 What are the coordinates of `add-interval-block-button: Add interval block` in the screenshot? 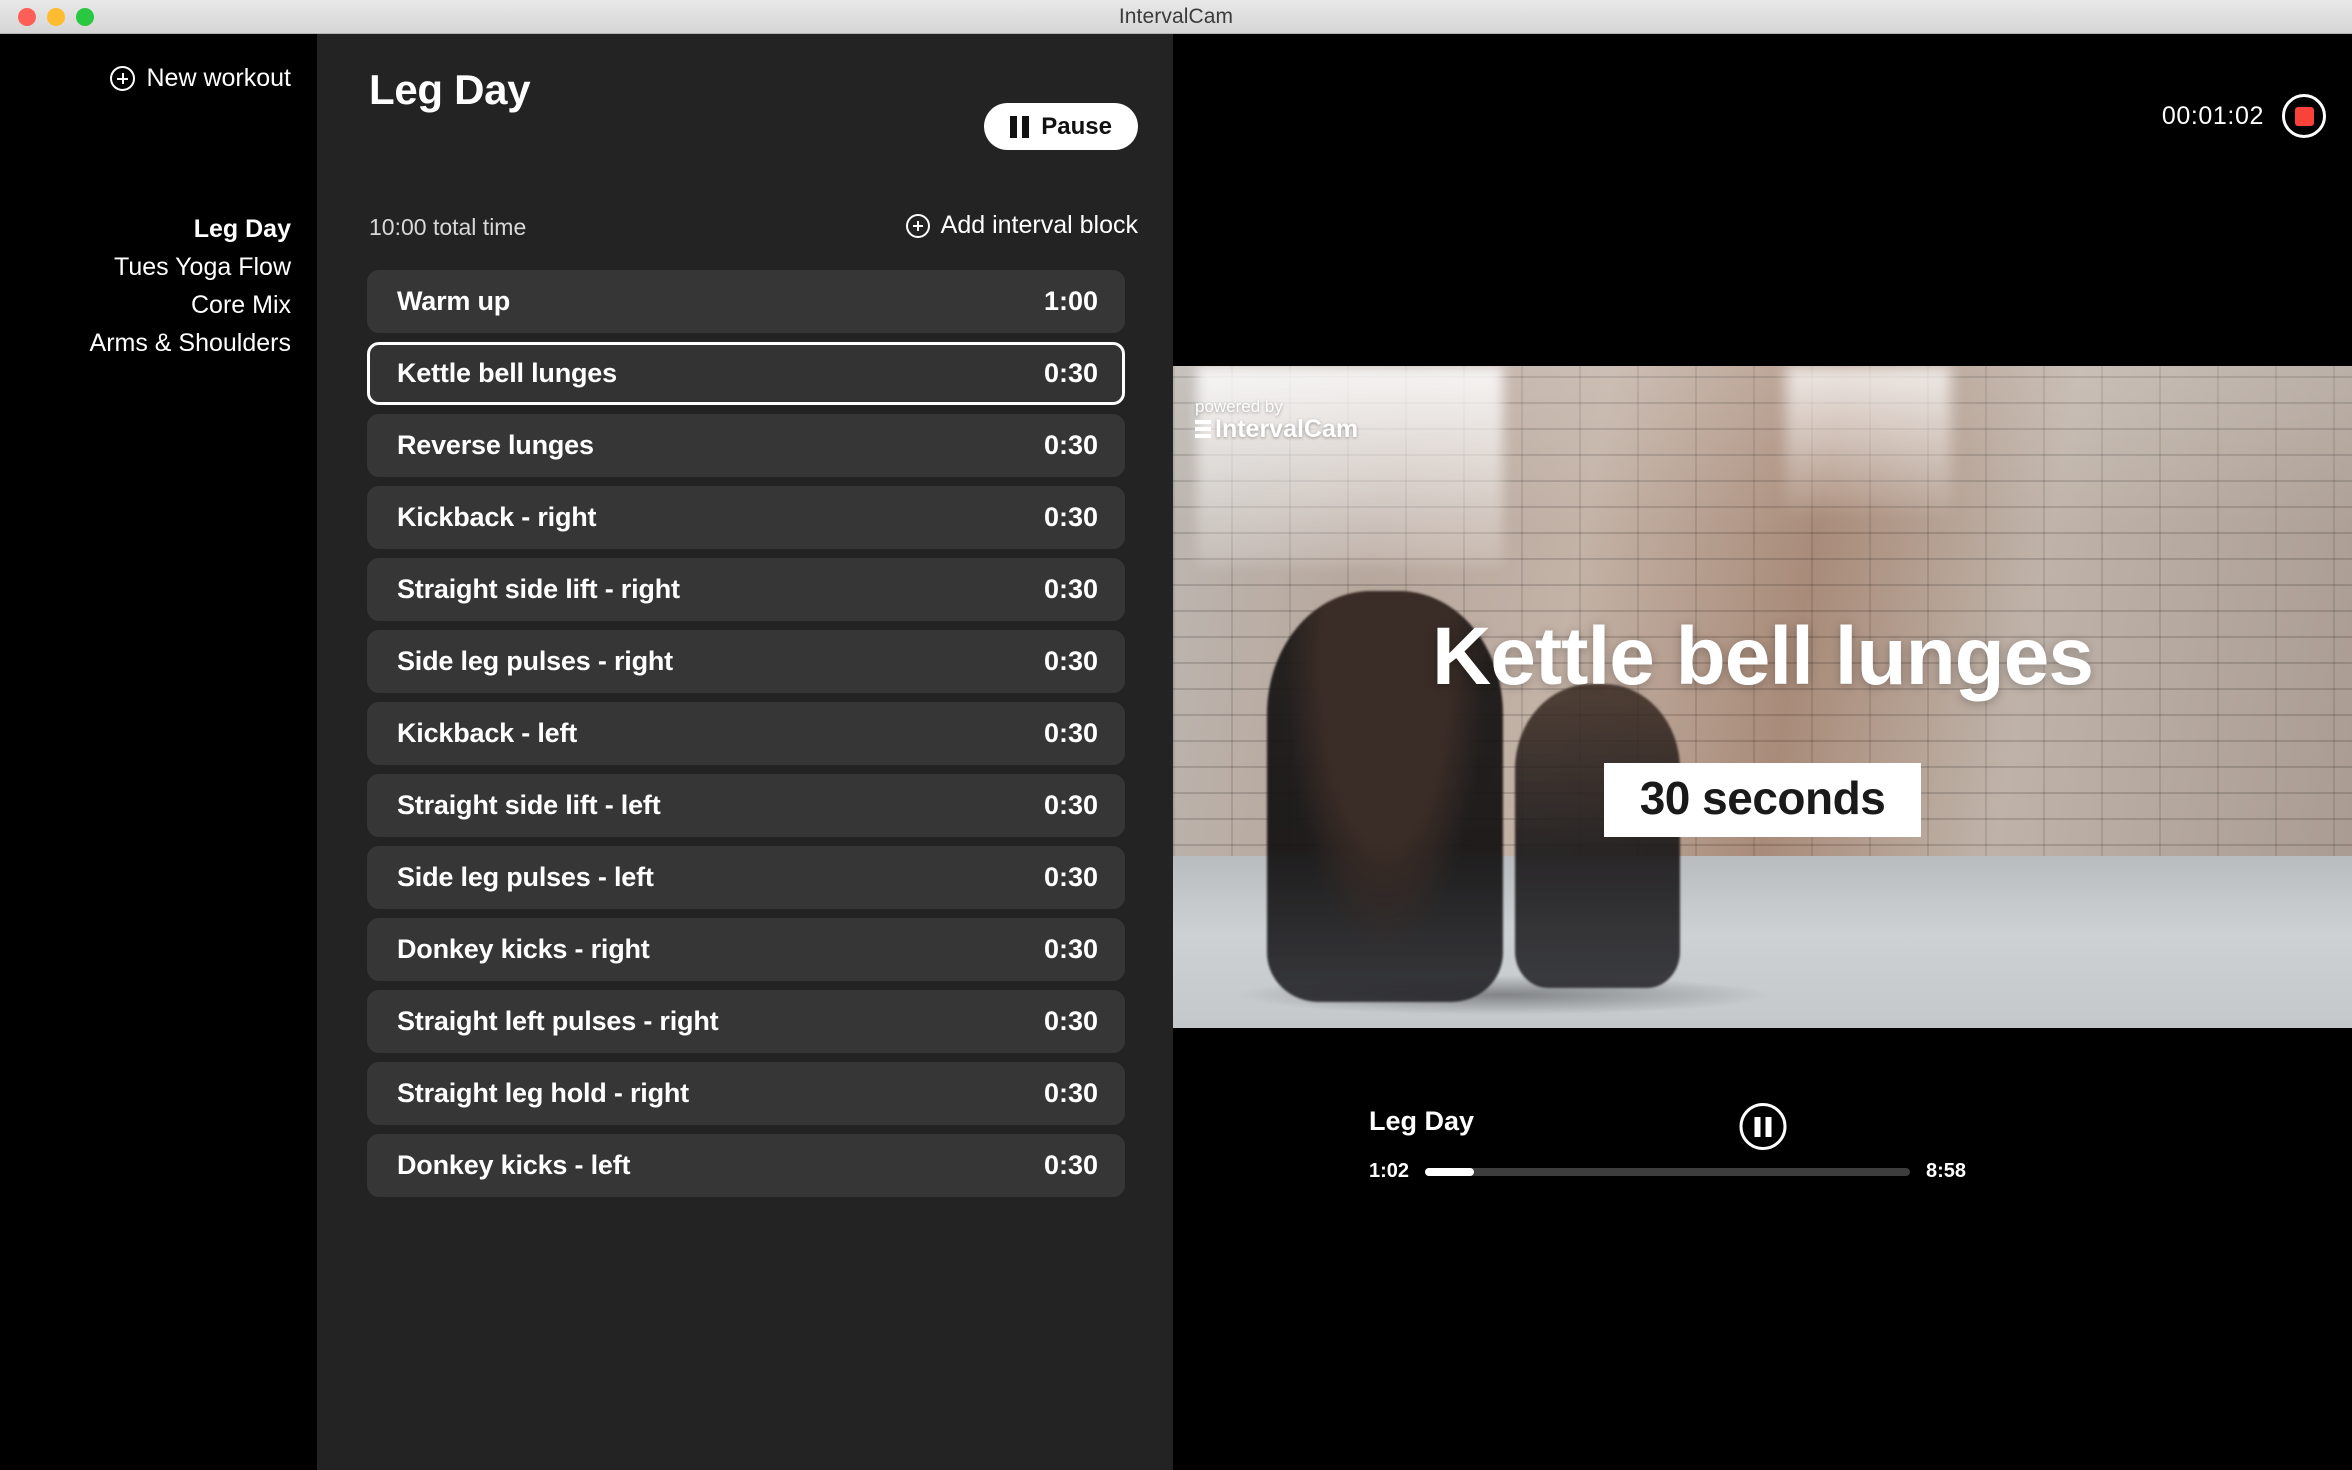 It's located at (1021, 225).